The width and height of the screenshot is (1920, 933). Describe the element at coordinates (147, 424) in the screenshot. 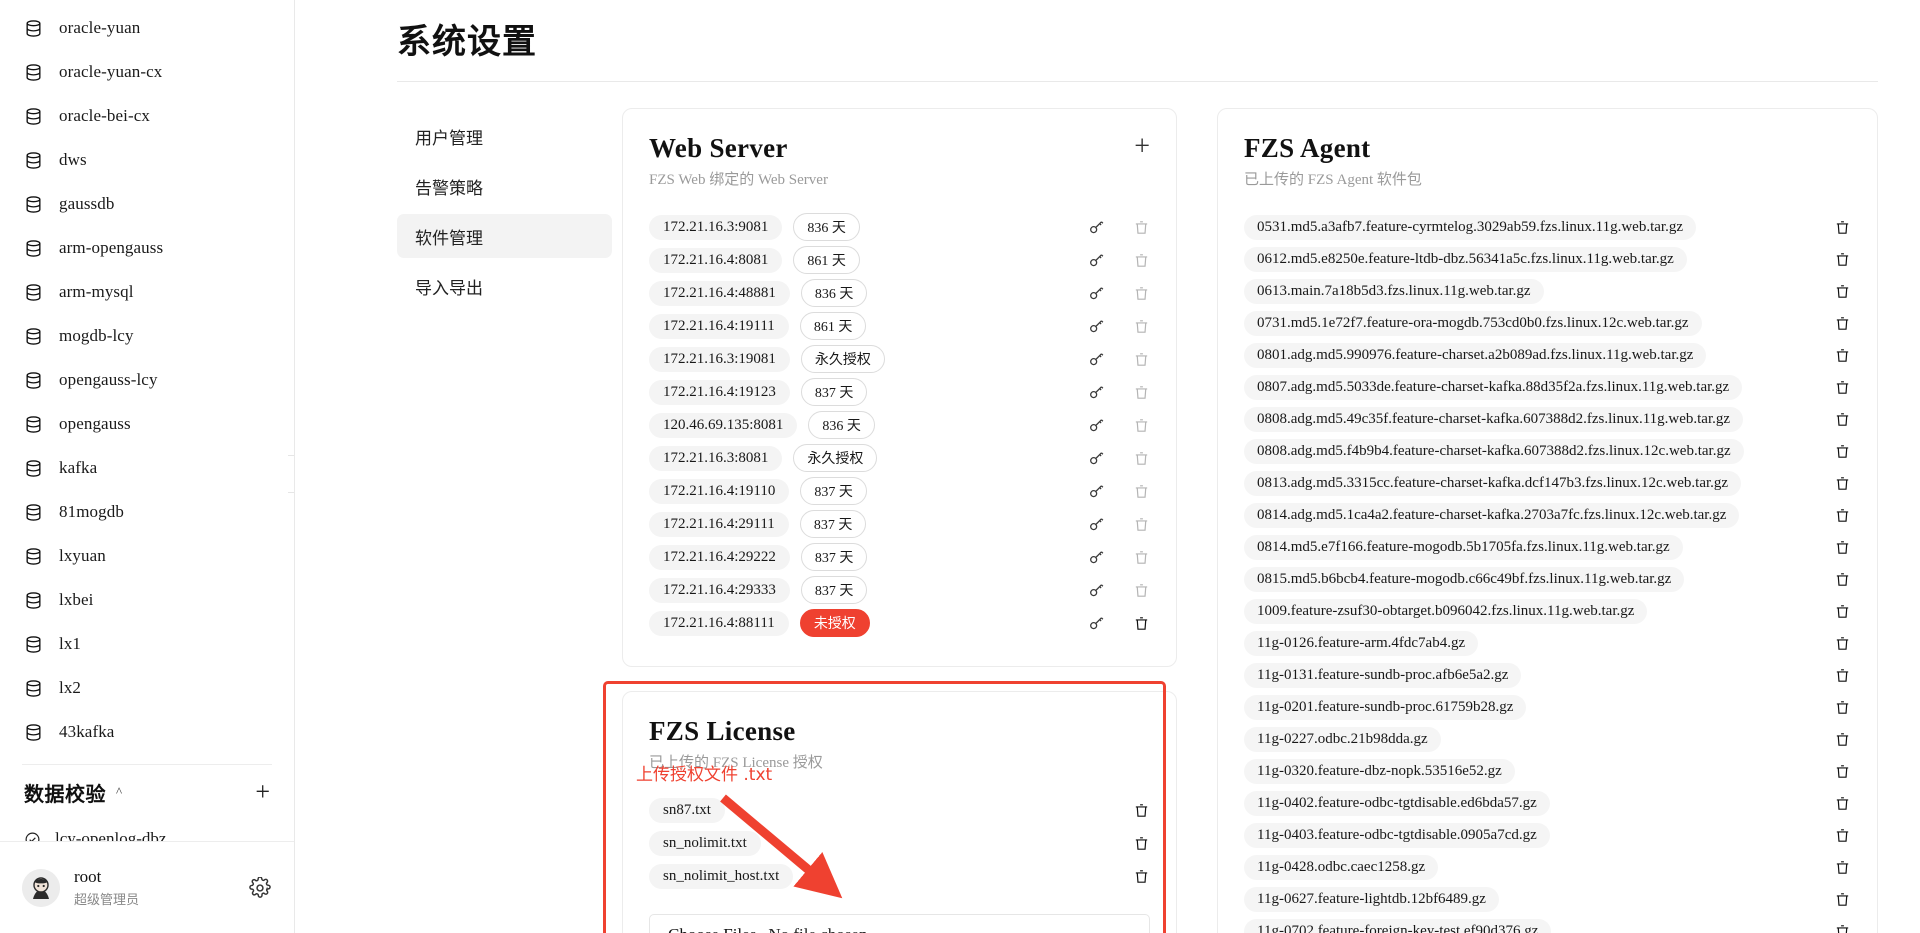

I see `sidebar-db-item: opengauss` at that location.